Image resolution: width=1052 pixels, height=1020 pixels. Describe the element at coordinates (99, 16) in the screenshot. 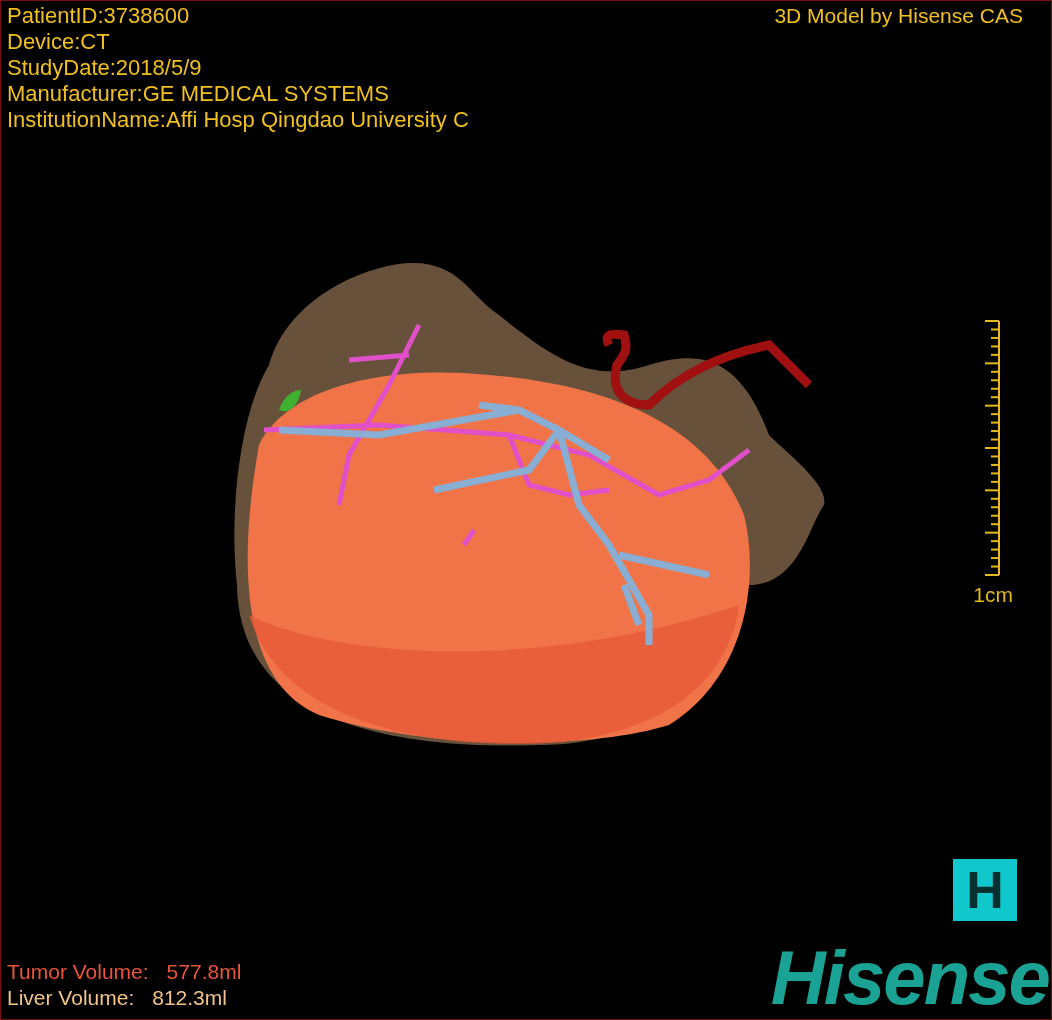

I see `patient-info-text: PatientID:3738600` at that location.